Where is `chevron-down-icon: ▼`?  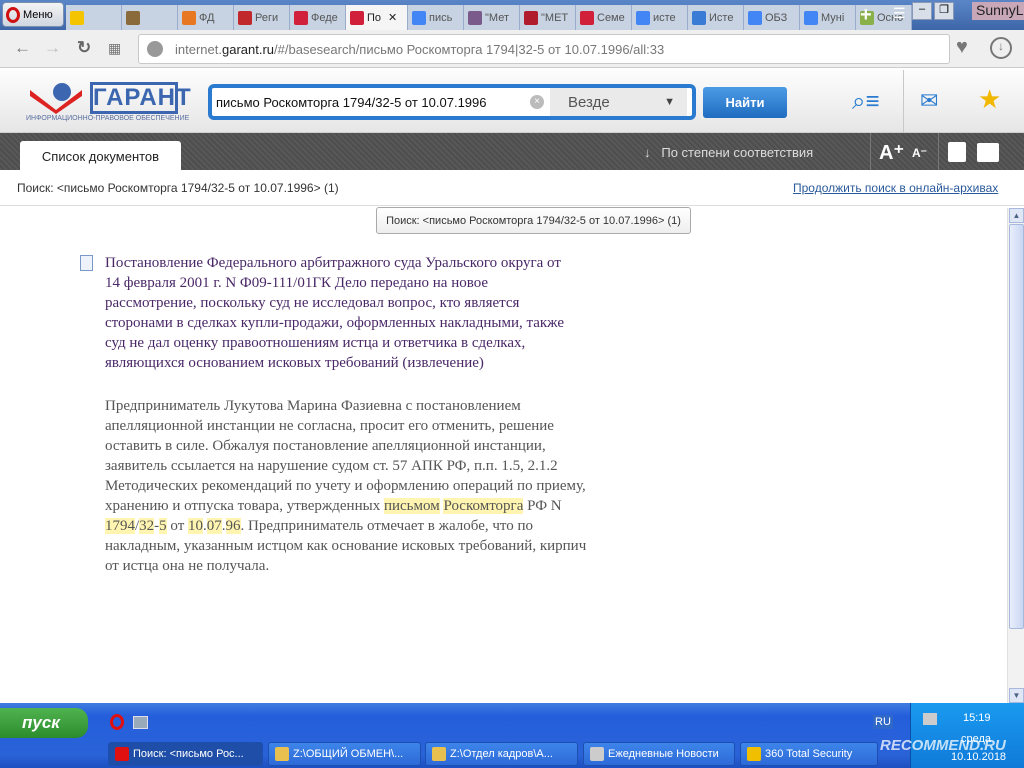 chevron-down-icon: ▼ is located at coordinates (669, 102).